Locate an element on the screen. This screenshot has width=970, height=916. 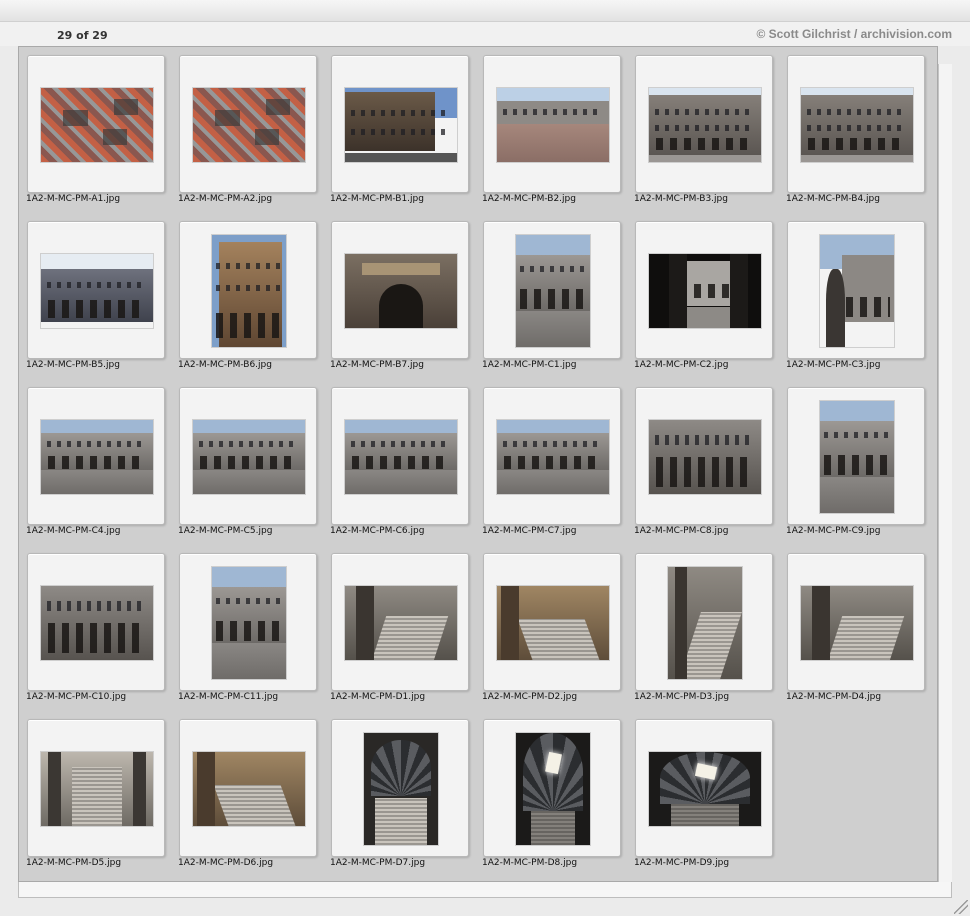
thumbnail-cell: 1A2-M-MC-PM-D8.jpg is located at coordinates (551, 791).